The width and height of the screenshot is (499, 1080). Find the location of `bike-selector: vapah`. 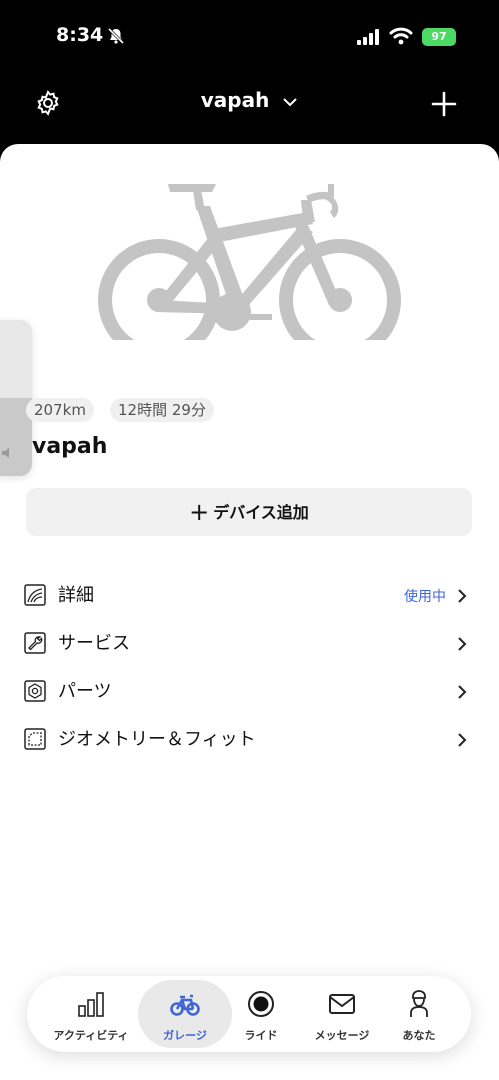

bike-selector: vapah is located at coordinates (249, 100).